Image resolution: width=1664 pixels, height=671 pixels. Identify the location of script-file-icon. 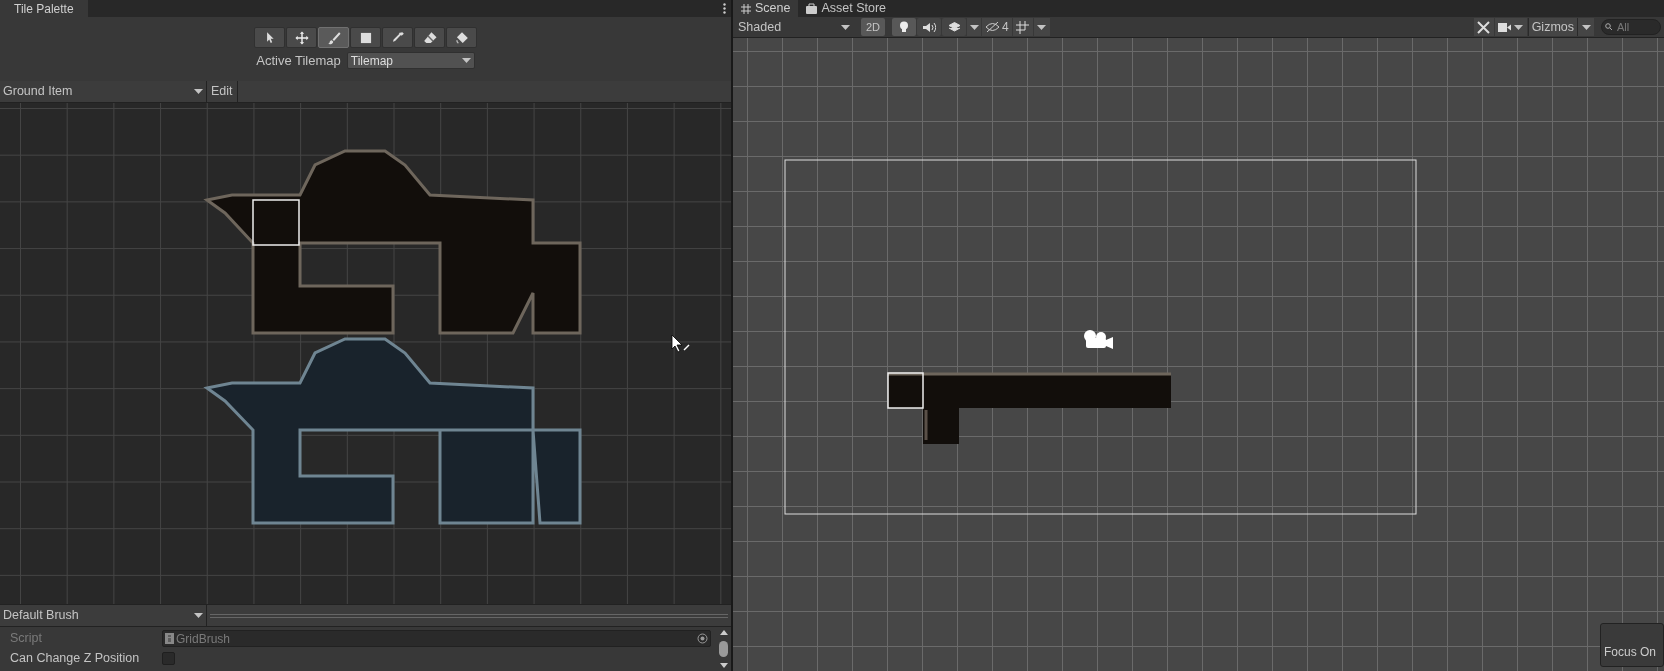
(169, 638).